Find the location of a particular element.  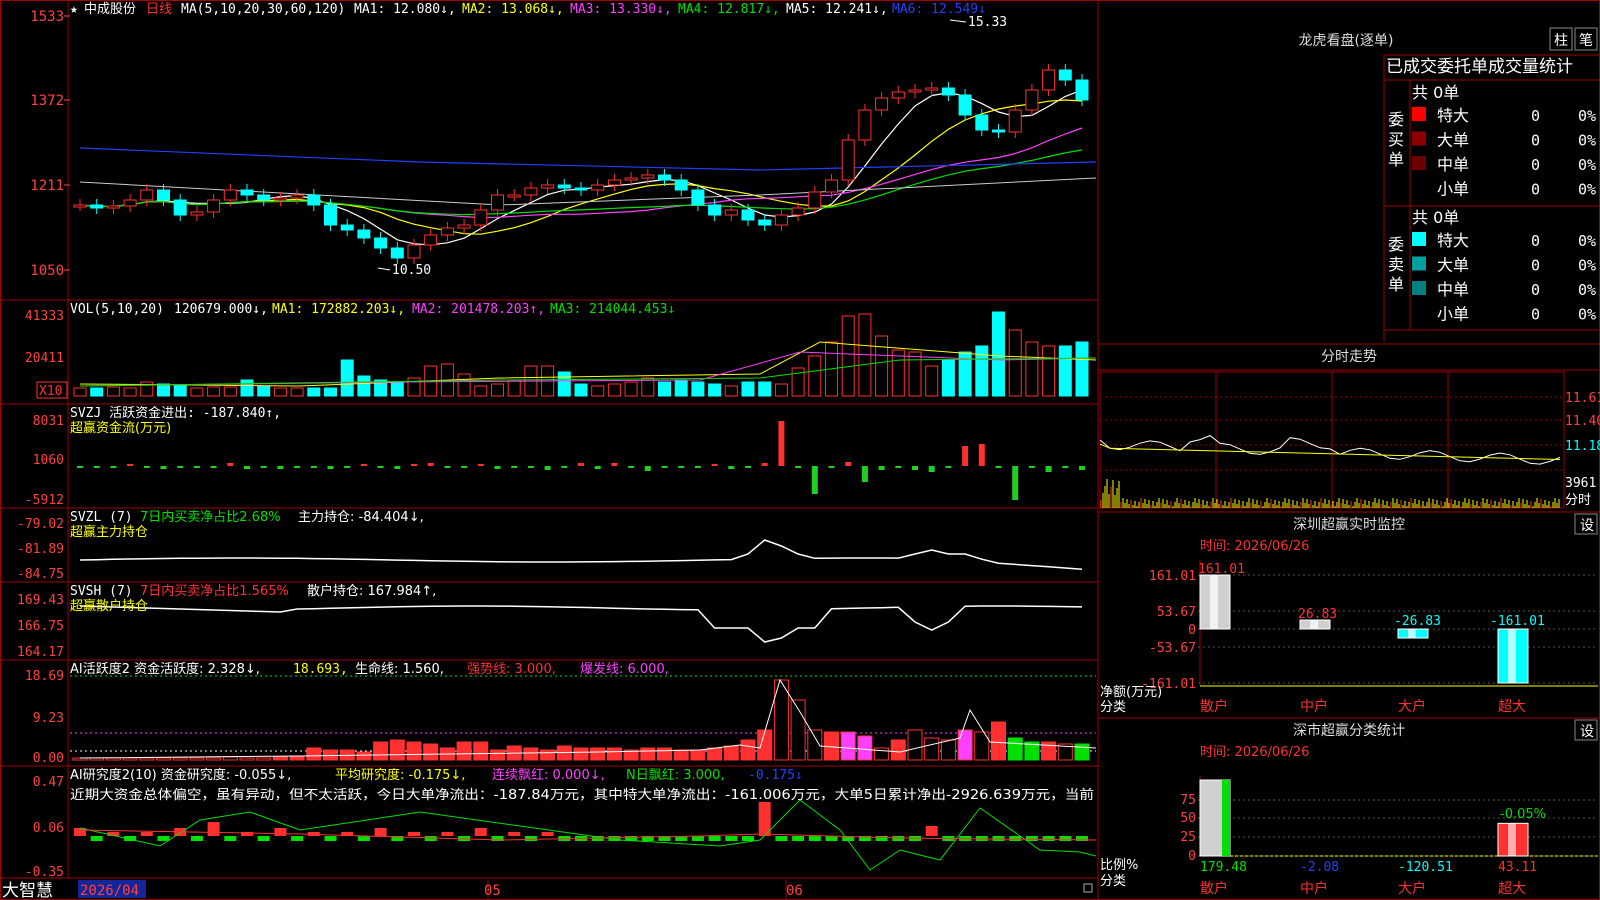

svg-text: 单 is located at coordinates (1396, 159).